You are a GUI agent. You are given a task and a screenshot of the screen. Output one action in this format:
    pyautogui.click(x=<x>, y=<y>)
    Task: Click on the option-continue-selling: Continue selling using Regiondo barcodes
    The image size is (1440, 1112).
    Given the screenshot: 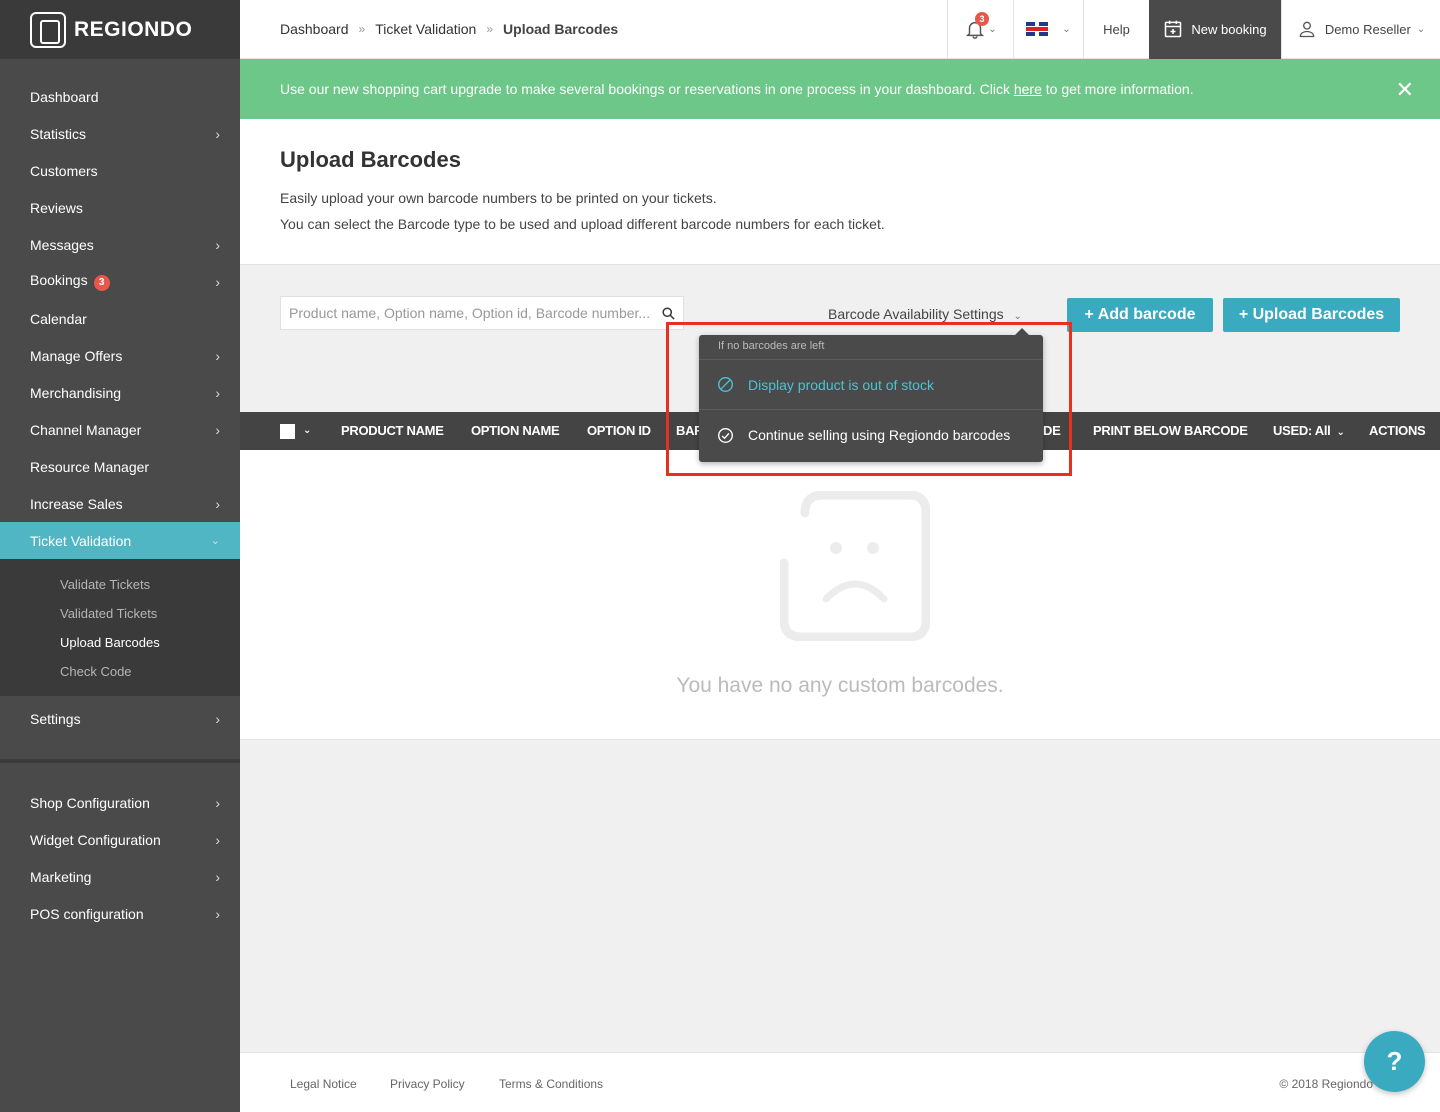 What is the action you would take?
    pyautogui.click(x=871, y=435)
    